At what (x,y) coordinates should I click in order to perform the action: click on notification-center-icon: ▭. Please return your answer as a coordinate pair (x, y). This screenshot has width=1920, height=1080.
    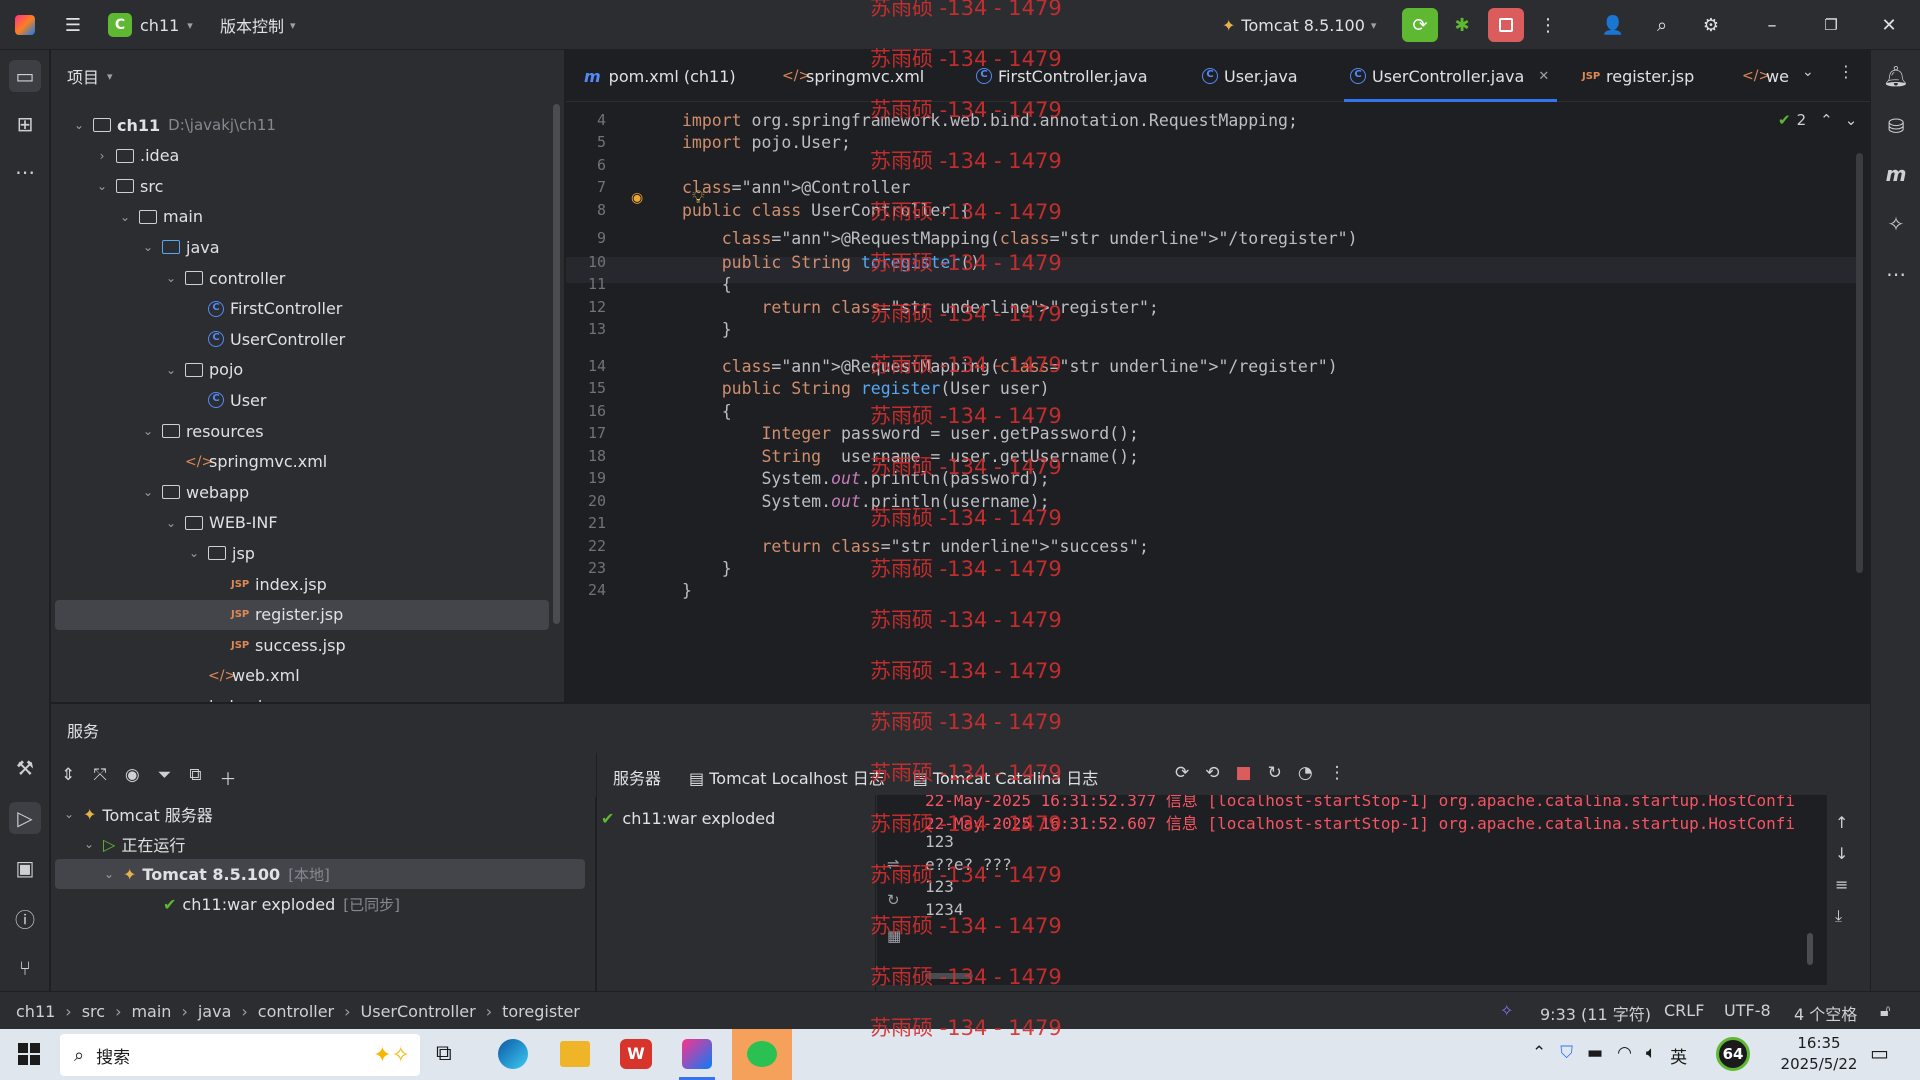
    Looking at the image, I should click on (1879, 1053).